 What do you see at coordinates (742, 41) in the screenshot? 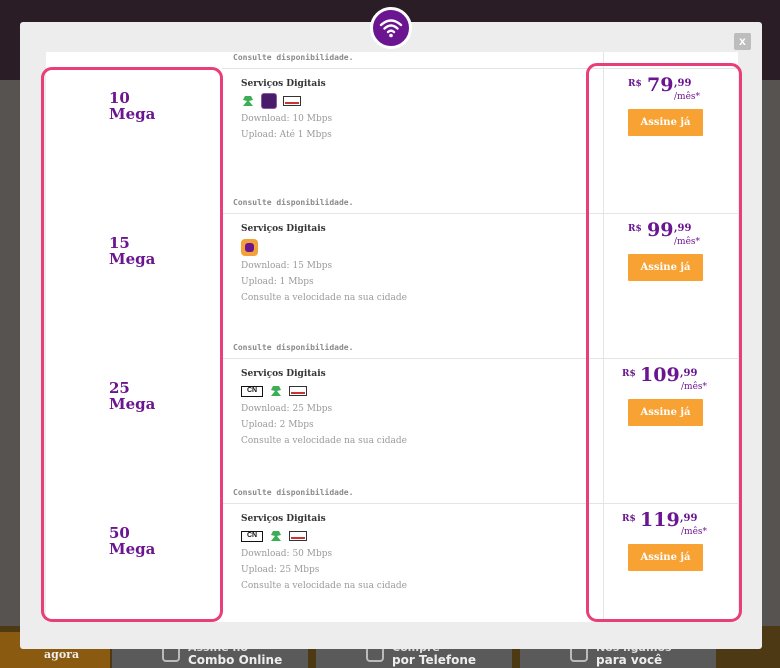
I see `close-button: x` at bounding box center [742, 41].